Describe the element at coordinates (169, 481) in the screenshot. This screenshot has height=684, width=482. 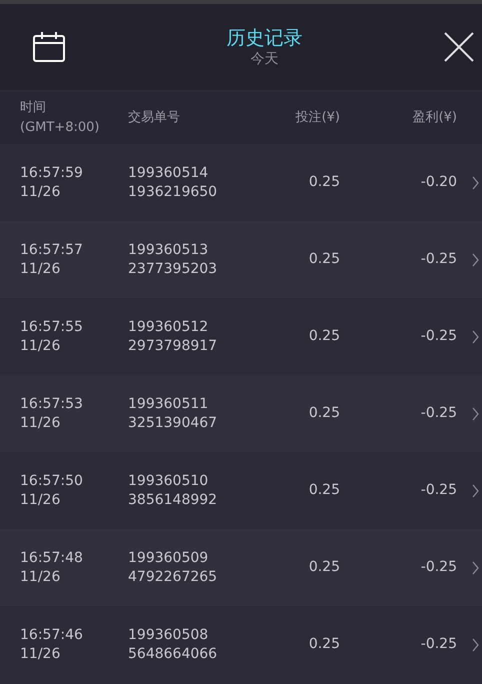
I see `table-cell-text: 199360510` at that location.